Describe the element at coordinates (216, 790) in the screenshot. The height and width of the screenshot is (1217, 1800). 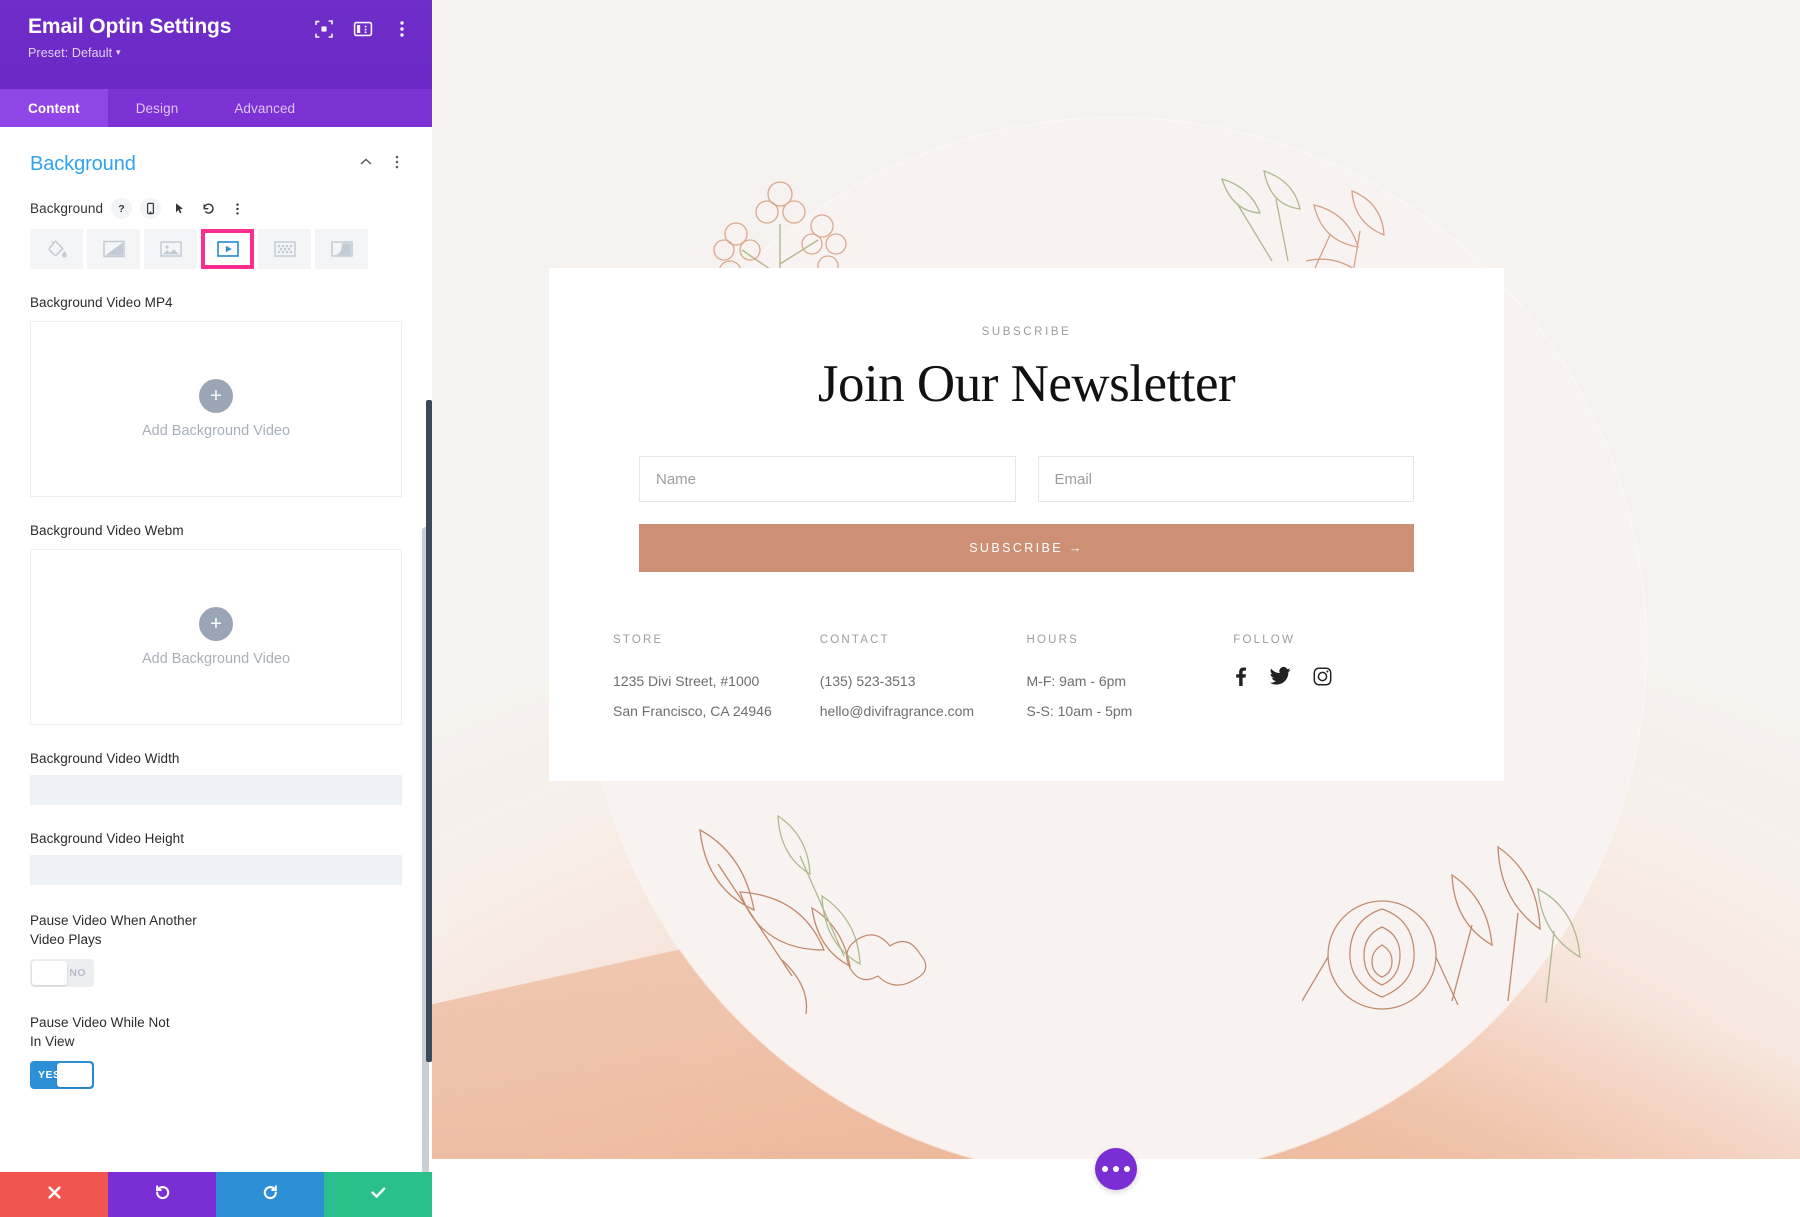
I see `video-width-input` at that location.